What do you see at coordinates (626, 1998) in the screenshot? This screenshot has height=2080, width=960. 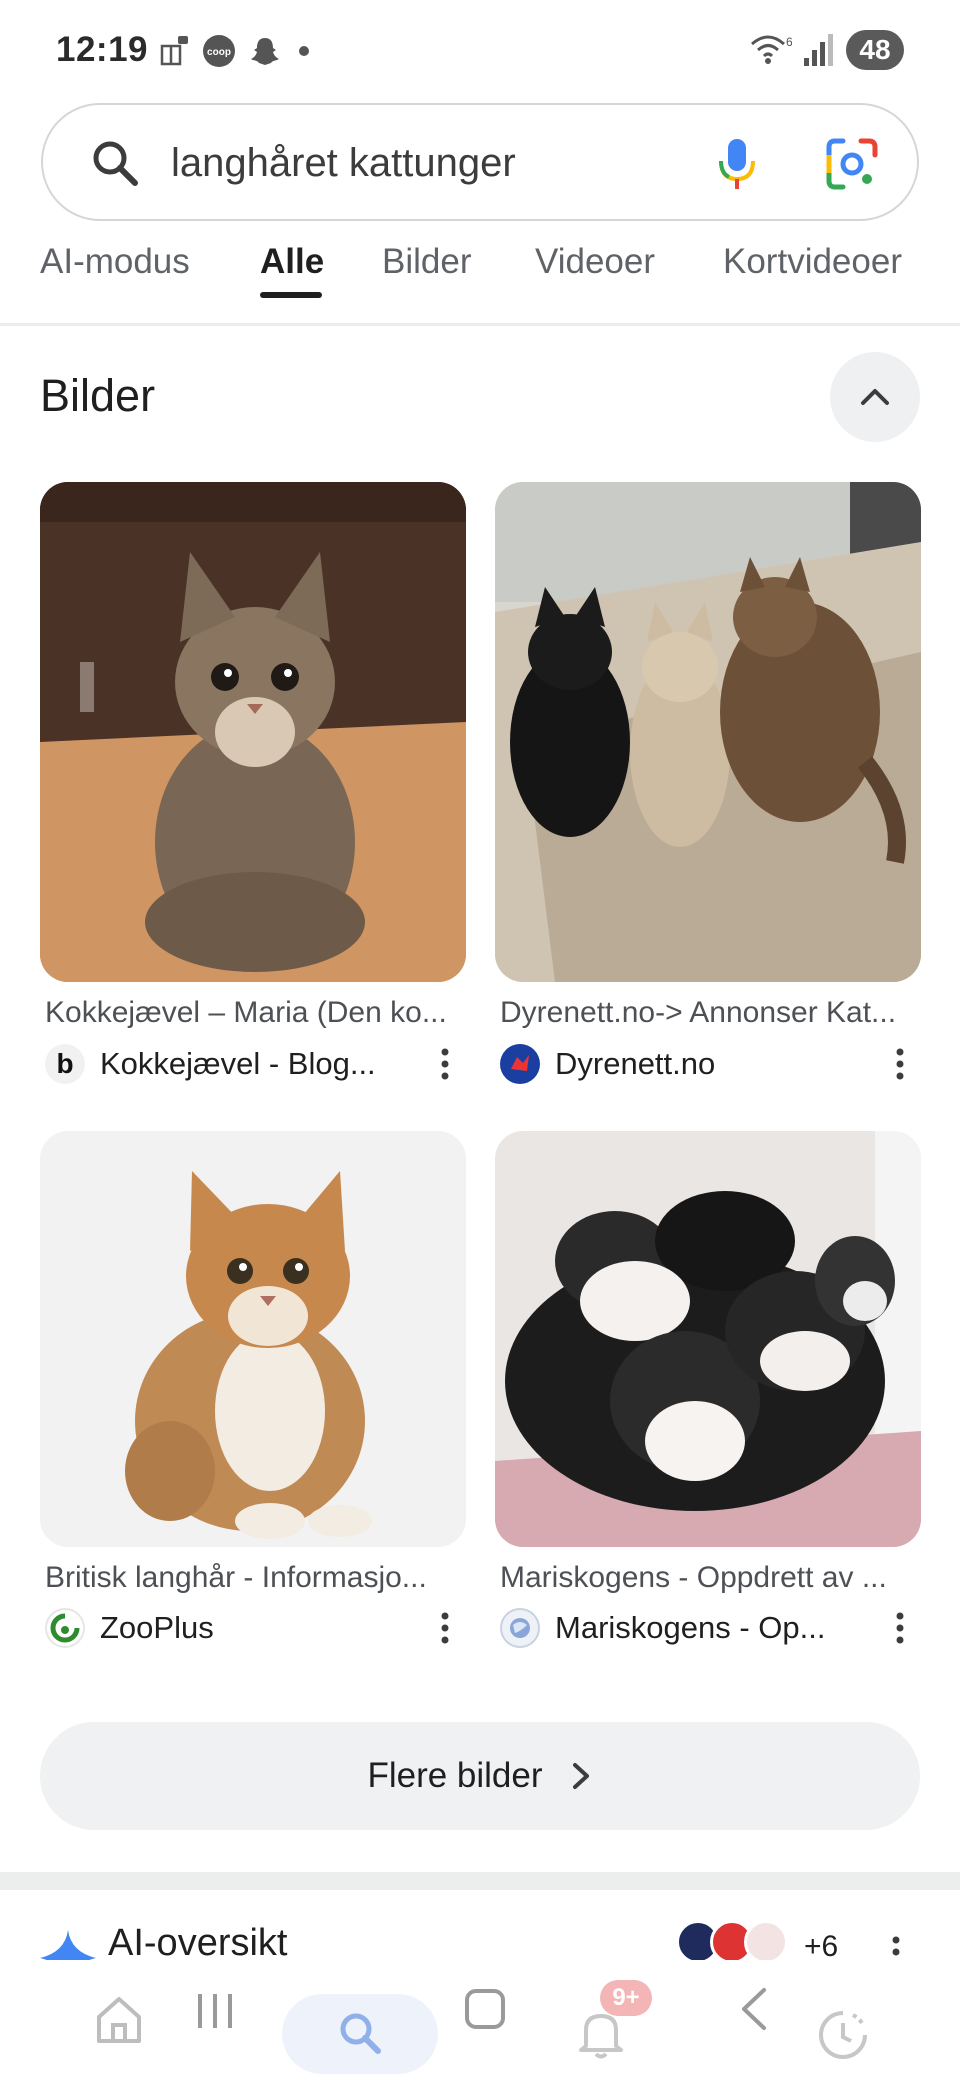 I see `notification-badge: 9+` at bounding box center [626, 1998].